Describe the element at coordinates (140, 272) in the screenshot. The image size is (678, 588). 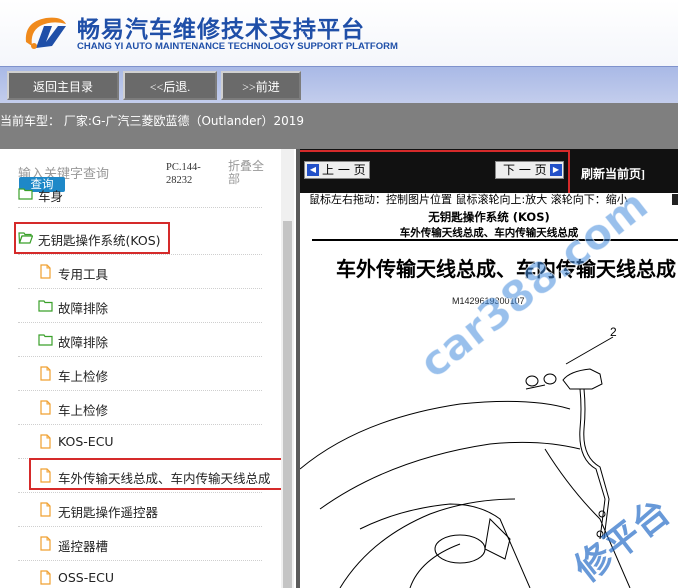
I see `tree-item: 专用工具` at that location.